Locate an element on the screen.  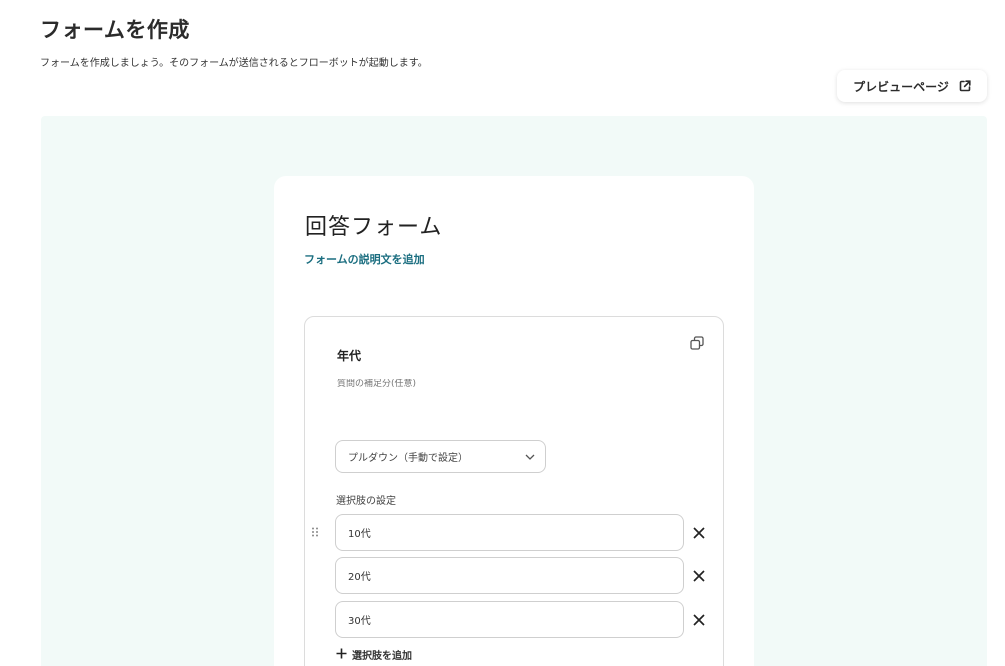
drag-handle-icon is located at coordinates (315, 529).